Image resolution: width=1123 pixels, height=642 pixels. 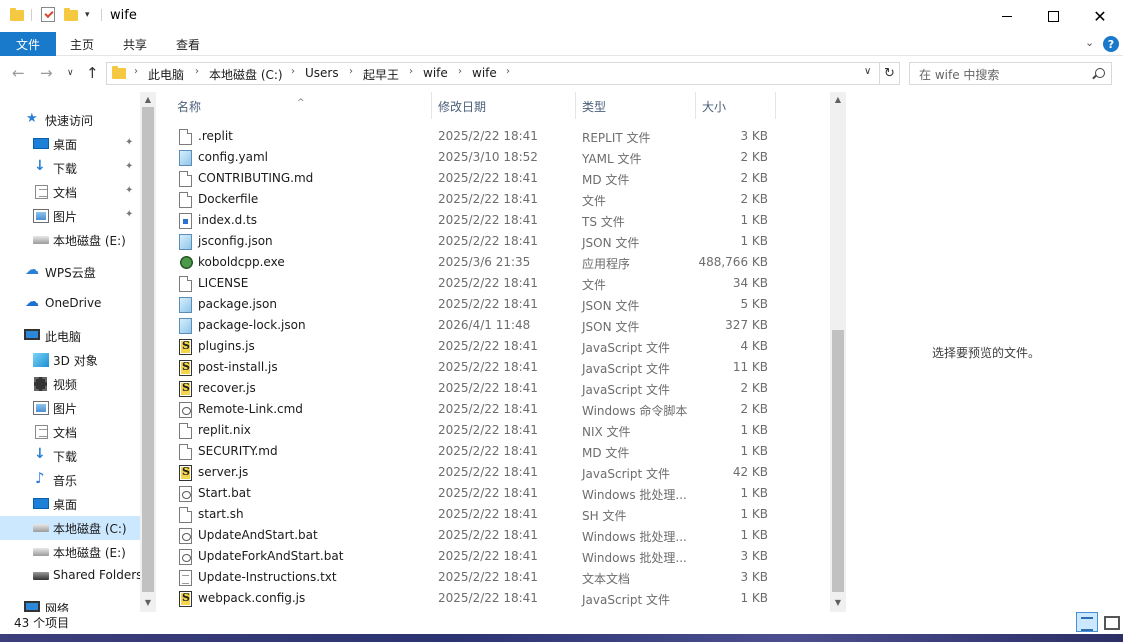 I want to click on column-header-date: 修改日期, so click(x=503, y=105).